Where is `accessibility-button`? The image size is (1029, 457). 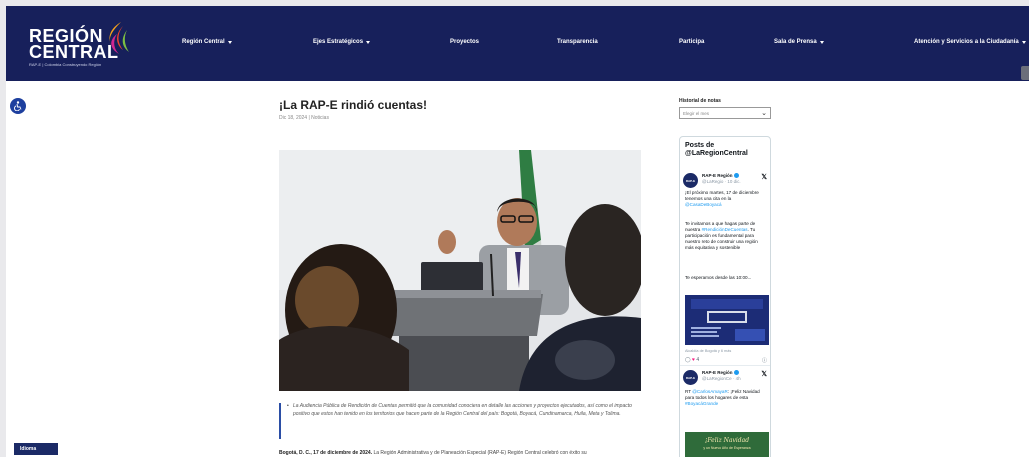
accessibility-button is located at coordinates (18, 106).